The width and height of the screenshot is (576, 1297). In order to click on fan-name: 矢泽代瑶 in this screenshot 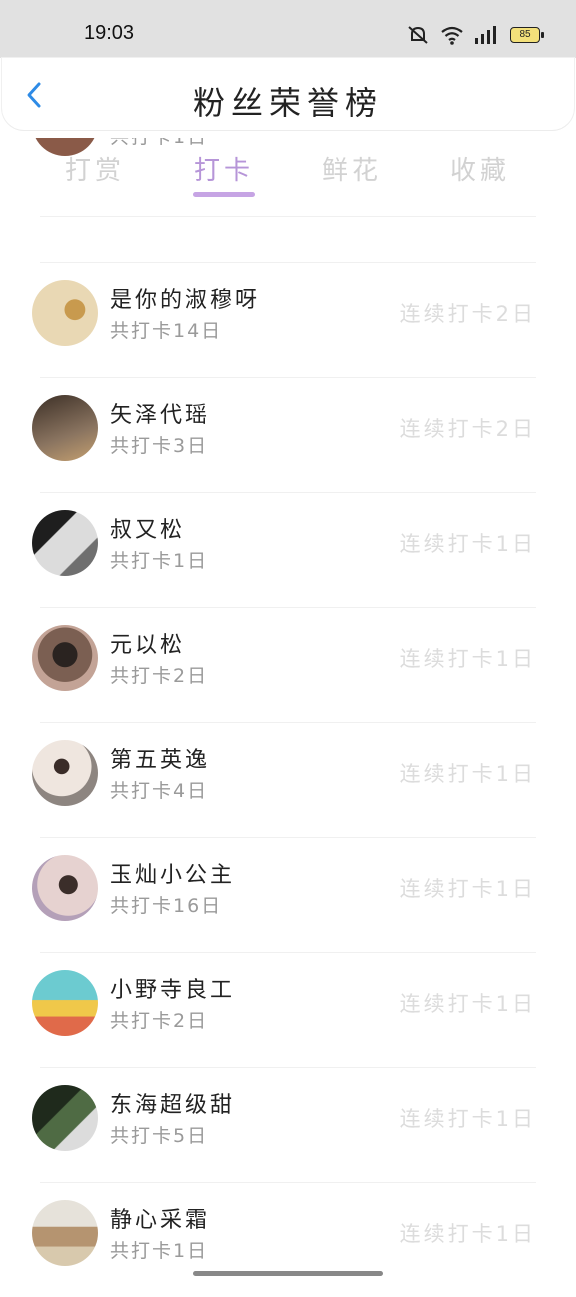, I will do `click(160, 415)`.